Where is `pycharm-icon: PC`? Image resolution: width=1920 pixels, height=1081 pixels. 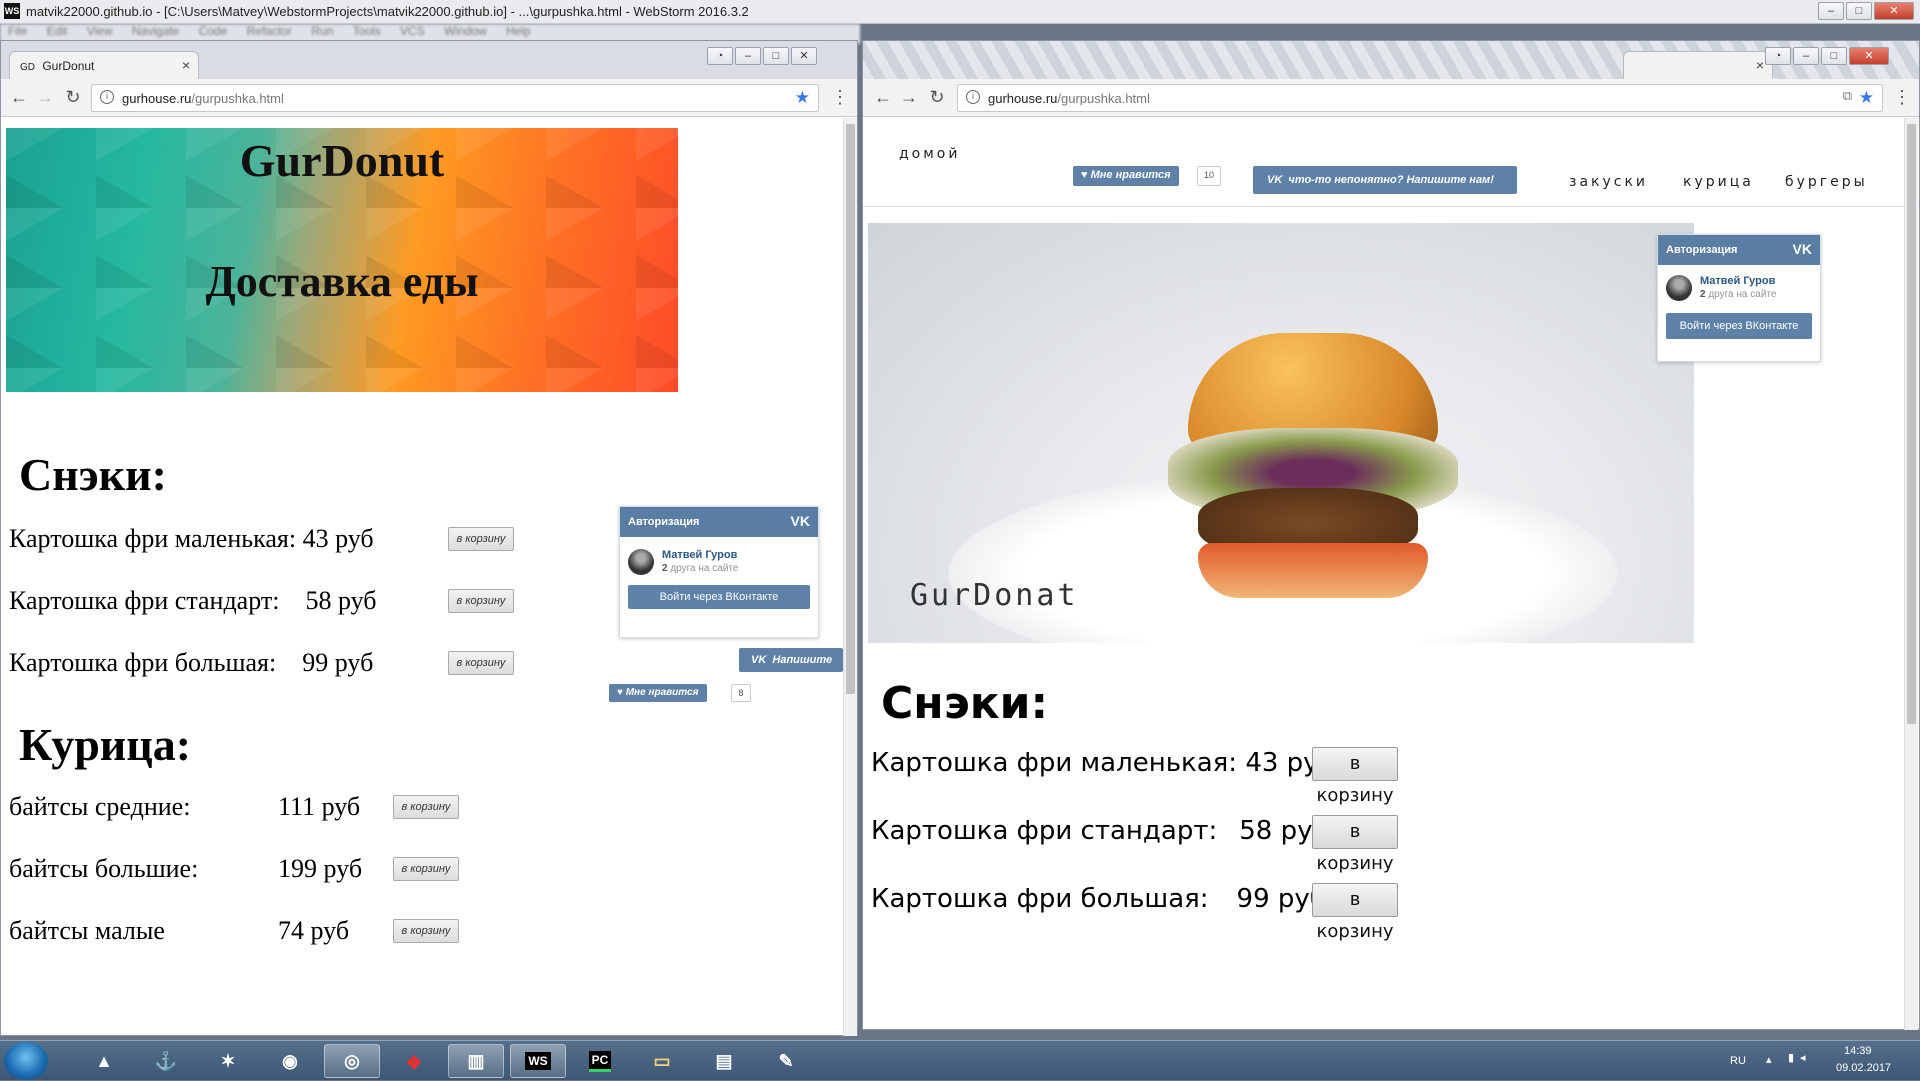
pycharm-icon: PC is located at coordinates (600, 1061).